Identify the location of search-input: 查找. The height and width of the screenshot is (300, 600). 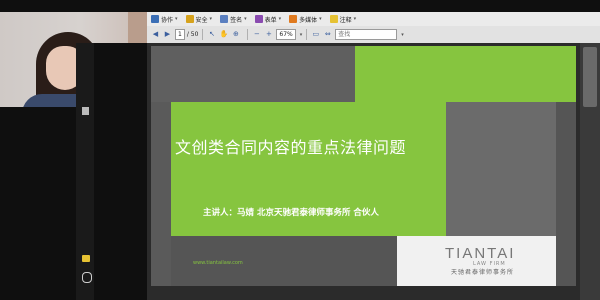
(366, 34).